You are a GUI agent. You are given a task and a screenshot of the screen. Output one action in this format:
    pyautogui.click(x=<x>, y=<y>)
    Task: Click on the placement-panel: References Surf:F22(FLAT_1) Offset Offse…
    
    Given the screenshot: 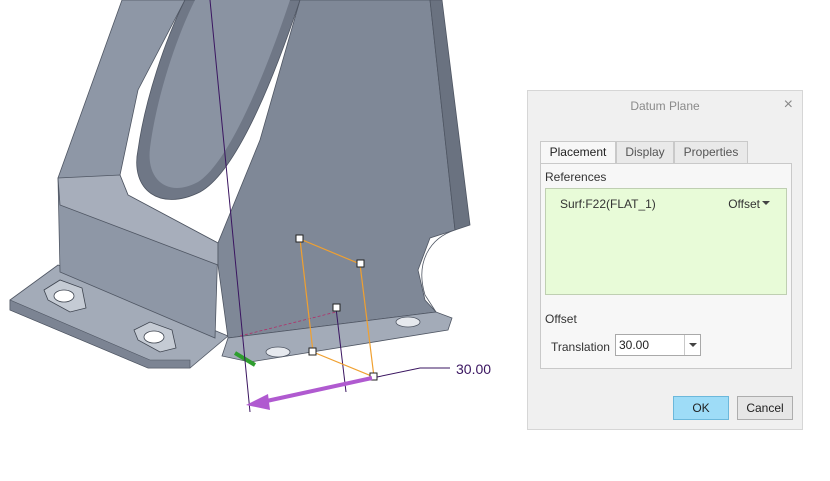 What is the action you would take?
    pyautogui.click(x=666, y=266)
    